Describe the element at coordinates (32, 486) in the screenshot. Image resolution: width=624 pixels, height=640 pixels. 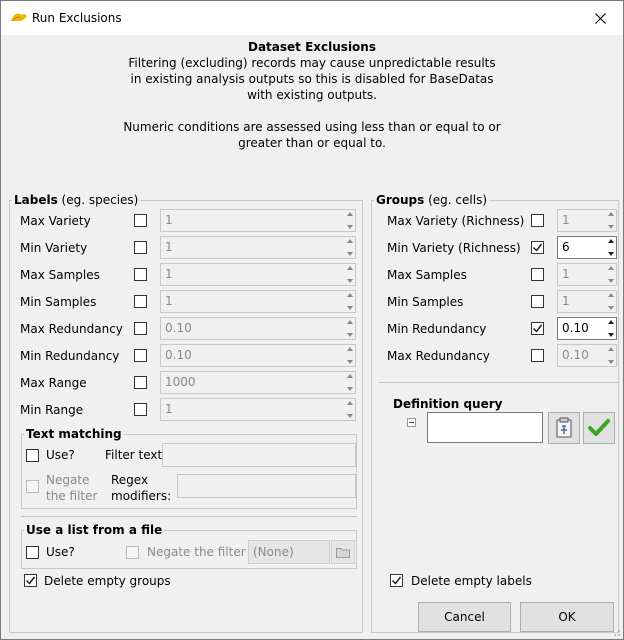
I see `negate-filter-checkbox` at that location.